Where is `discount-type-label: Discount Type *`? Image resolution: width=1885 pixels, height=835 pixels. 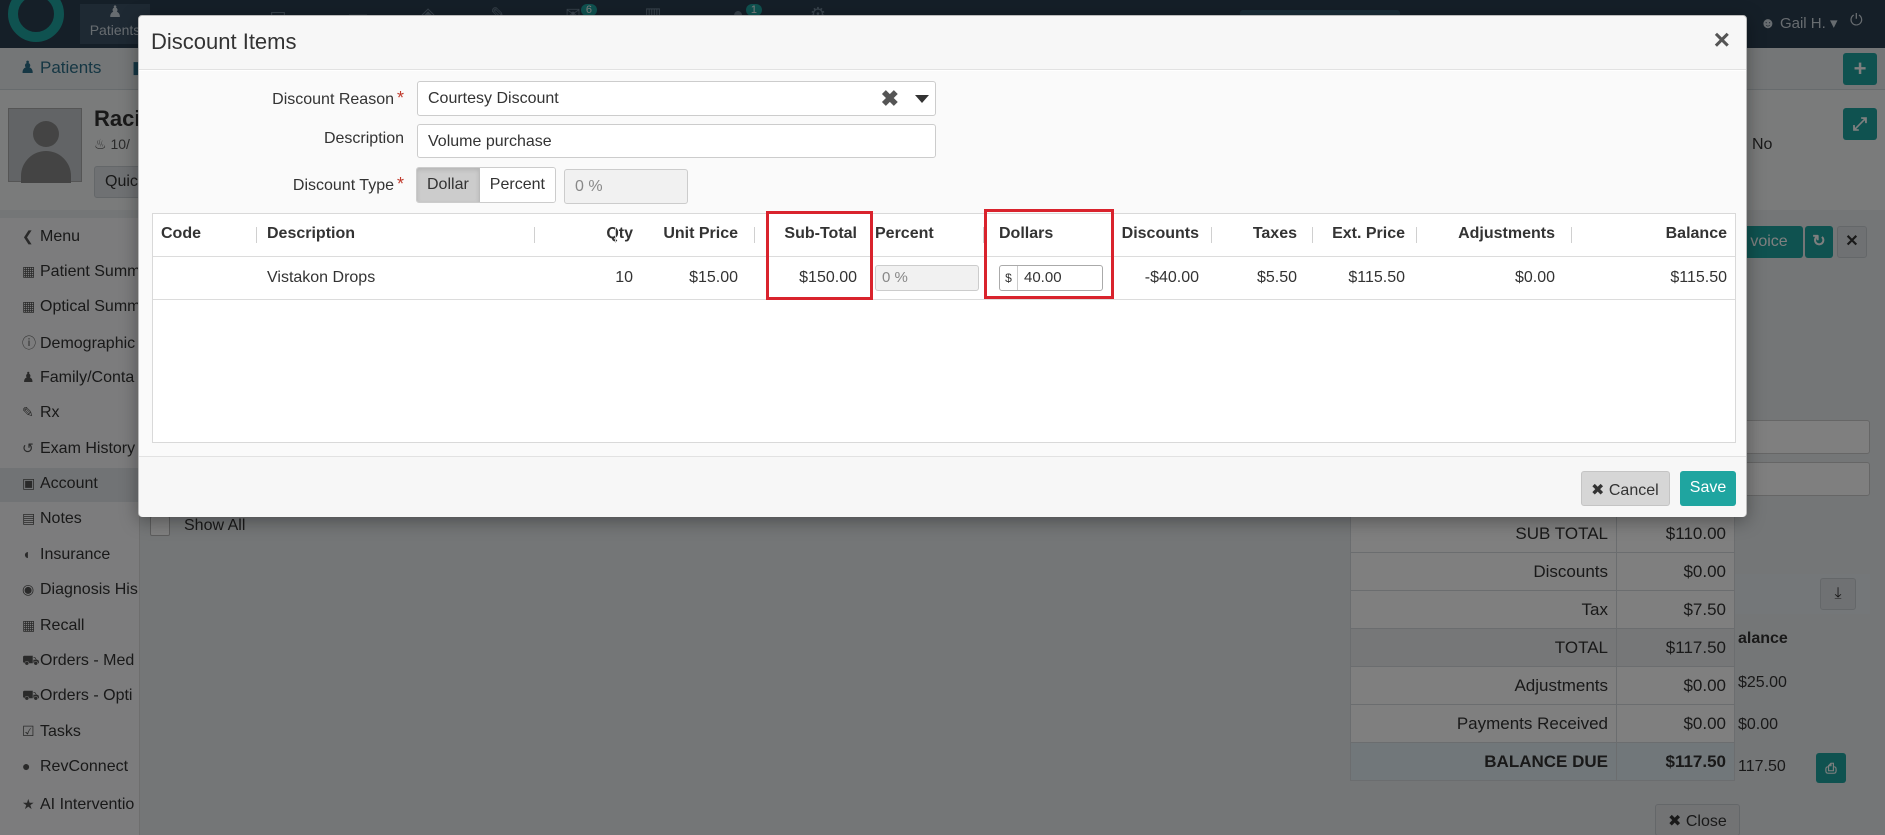
discount-type-label: Discount Type * is located at coordinates (336, 184).